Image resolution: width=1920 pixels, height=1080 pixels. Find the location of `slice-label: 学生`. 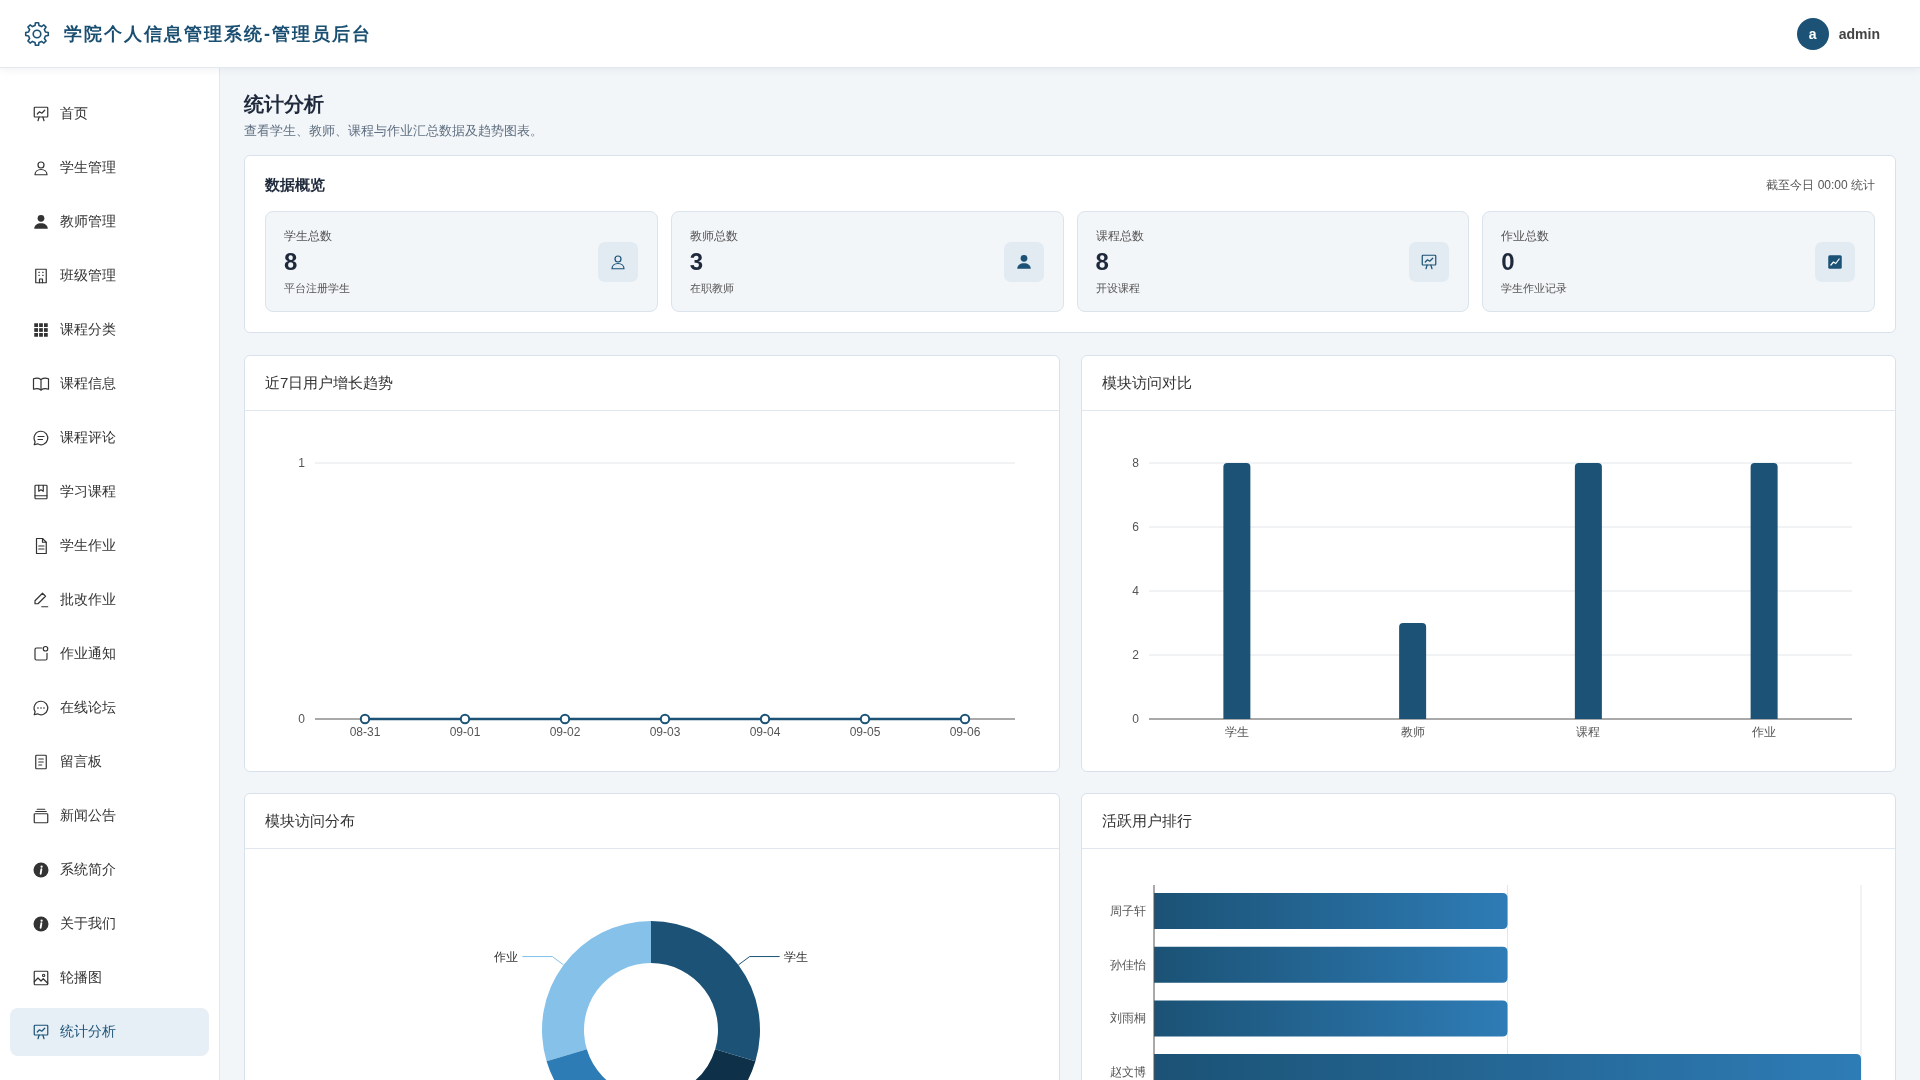

slice-label: 学生 is located at coordinates (795, 956).